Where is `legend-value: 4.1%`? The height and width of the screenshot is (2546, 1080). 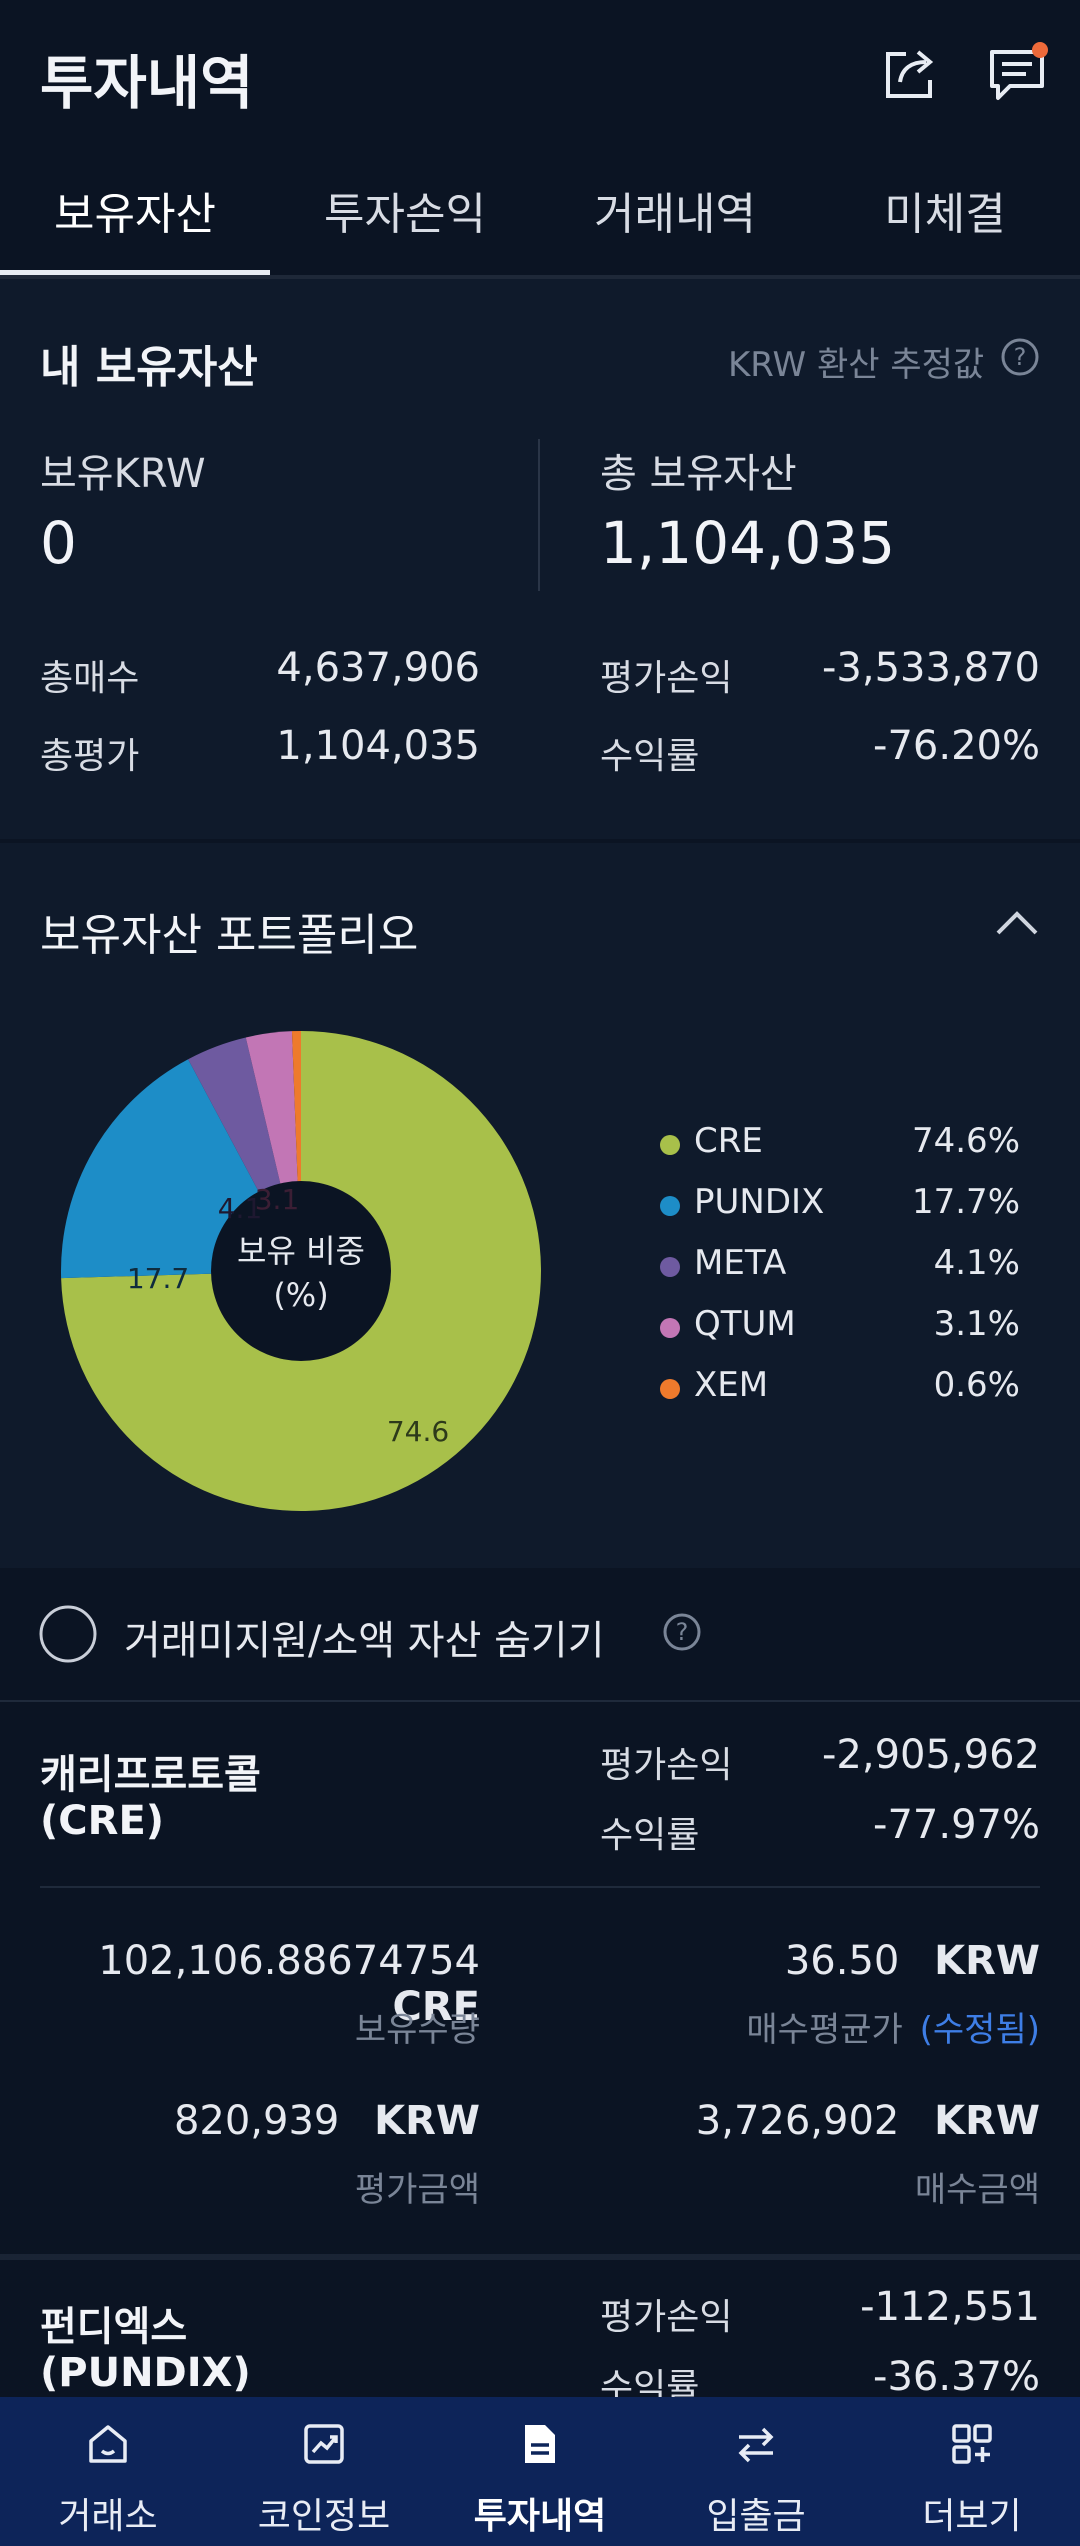 legend-value: 4.1% is located at coordinates (976, 1263).